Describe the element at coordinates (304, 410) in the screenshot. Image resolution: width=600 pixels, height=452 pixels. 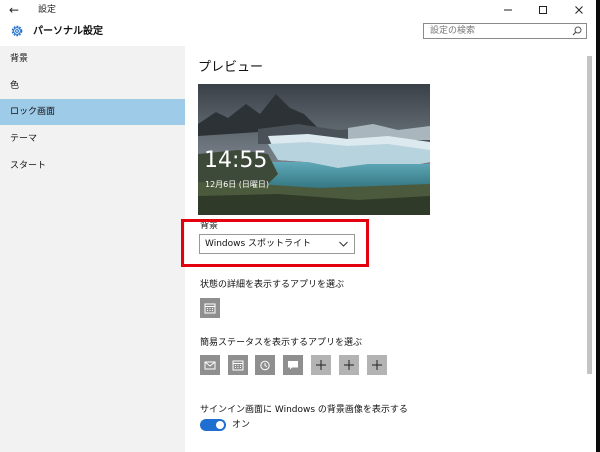
I see `signin-background-label: サインイン画面に Windows の背景画像を表示する` at that location.